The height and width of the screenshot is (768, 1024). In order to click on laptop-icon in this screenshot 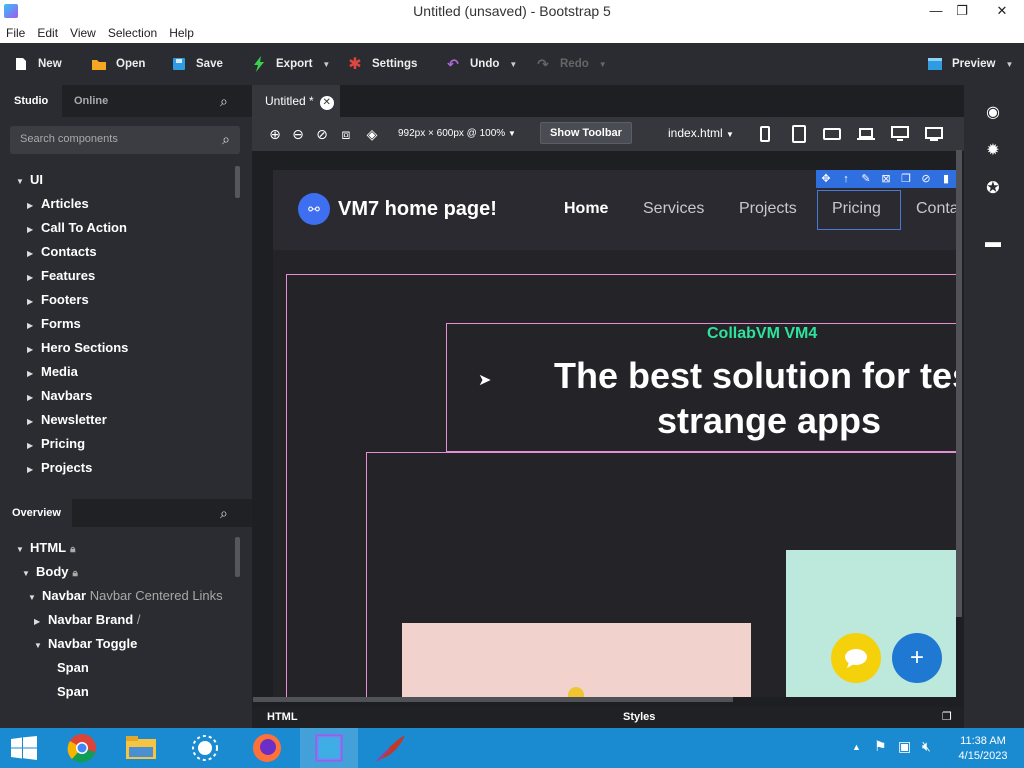, I will do `click(866, 134)`.